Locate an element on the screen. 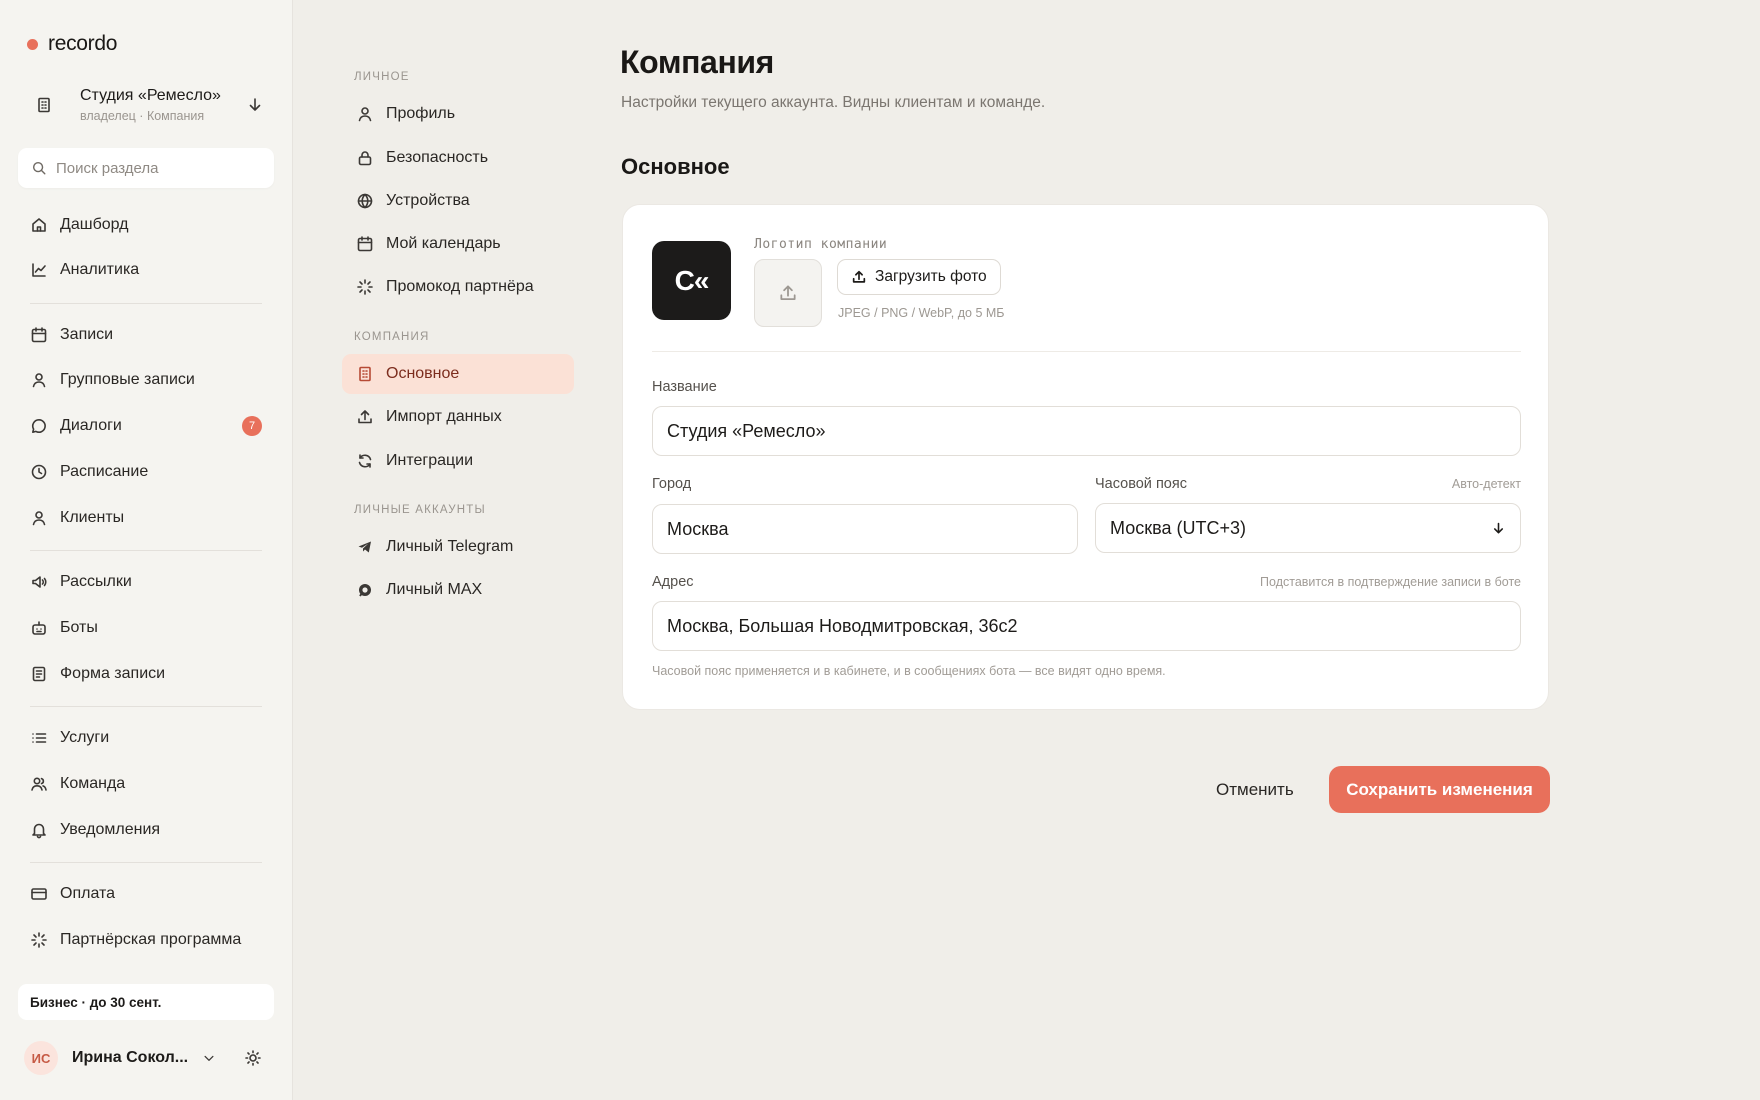  settings-item-my-calendar: Мой календарь is located at coordinates (458, 244).